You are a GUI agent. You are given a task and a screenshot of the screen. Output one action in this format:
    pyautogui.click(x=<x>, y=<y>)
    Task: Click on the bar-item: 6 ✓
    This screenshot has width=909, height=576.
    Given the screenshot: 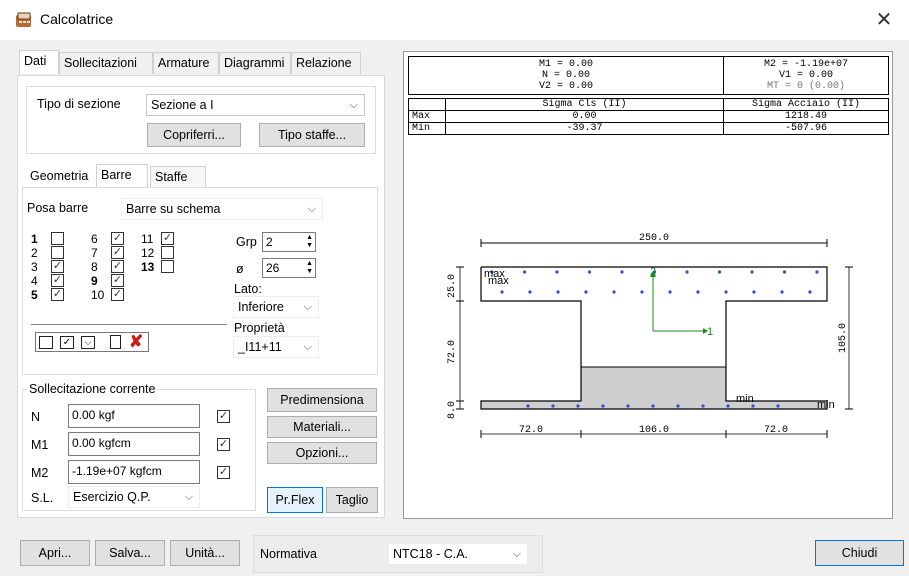 What is the action you would take?
    pyautogui.click(x=116, y=239)
    